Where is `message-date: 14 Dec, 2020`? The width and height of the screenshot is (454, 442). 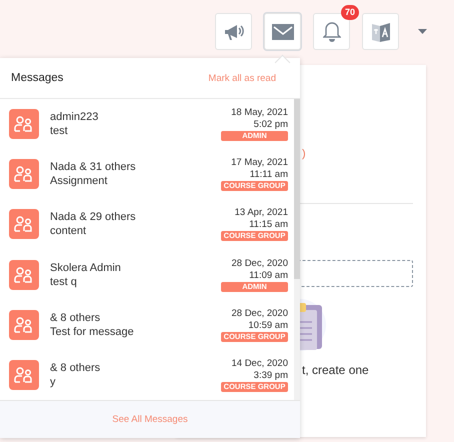
message-date: 14 Dec, 2020 is located at coordinates (259, 363).